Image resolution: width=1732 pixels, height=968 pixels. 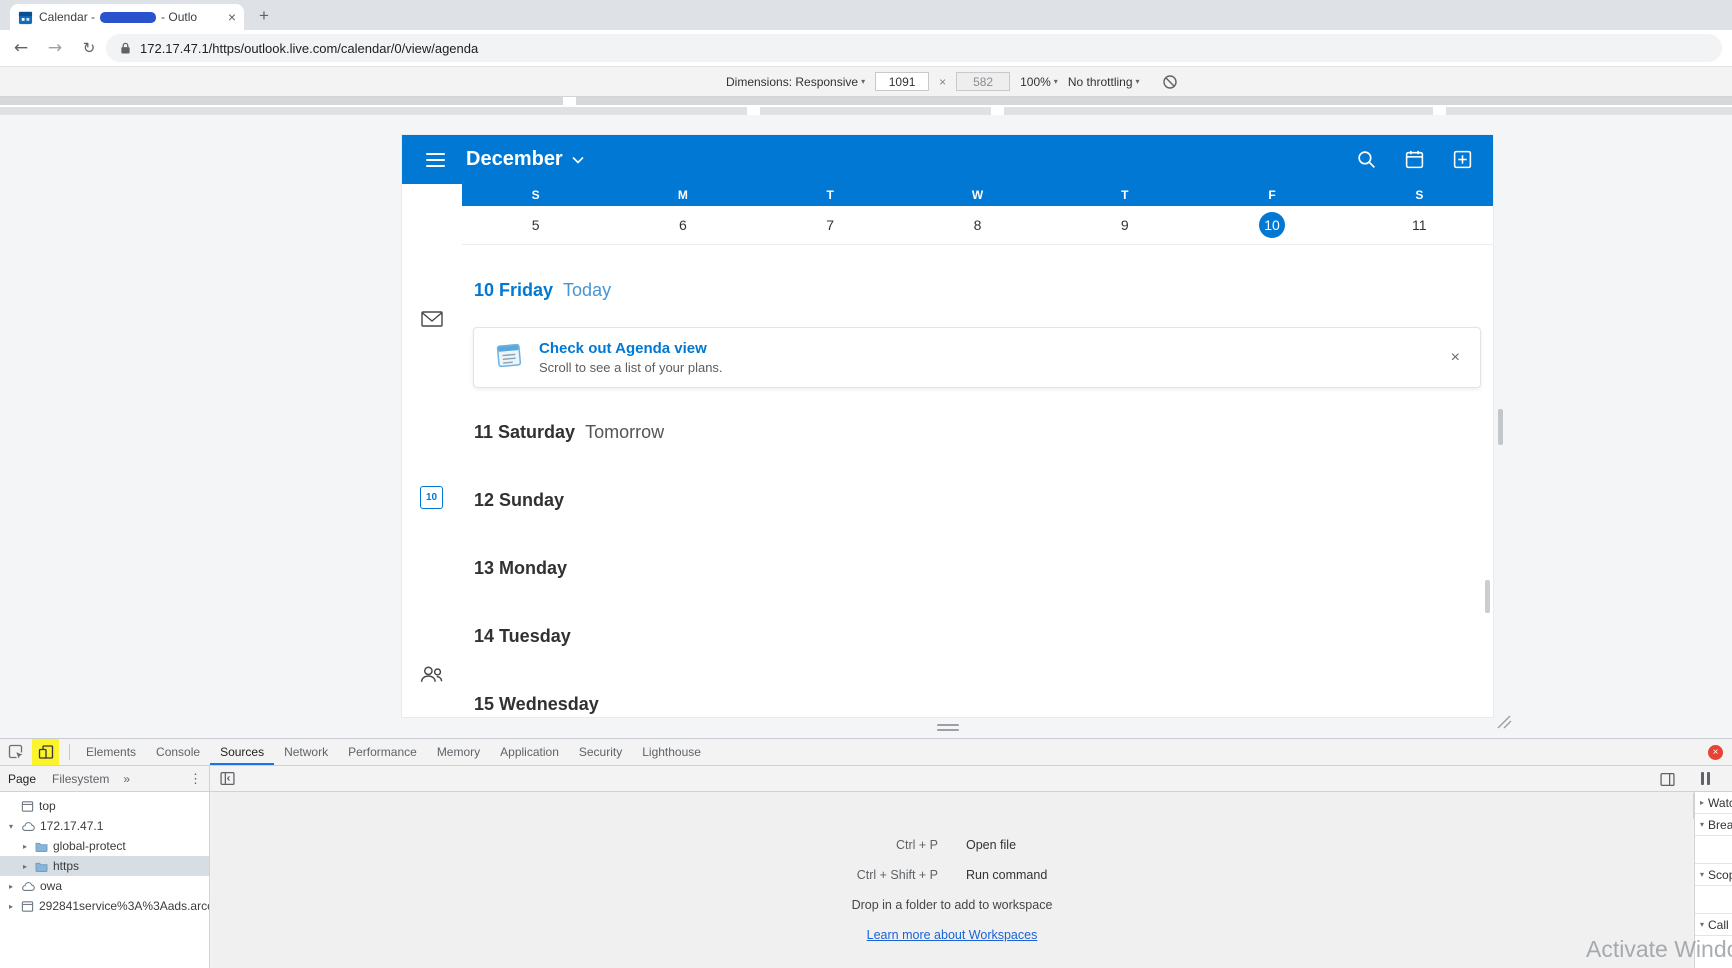 What do you see at coordinates (682, 195) in the screenshot?
I see `weekday-label: M` at bounding box center [682, 195].